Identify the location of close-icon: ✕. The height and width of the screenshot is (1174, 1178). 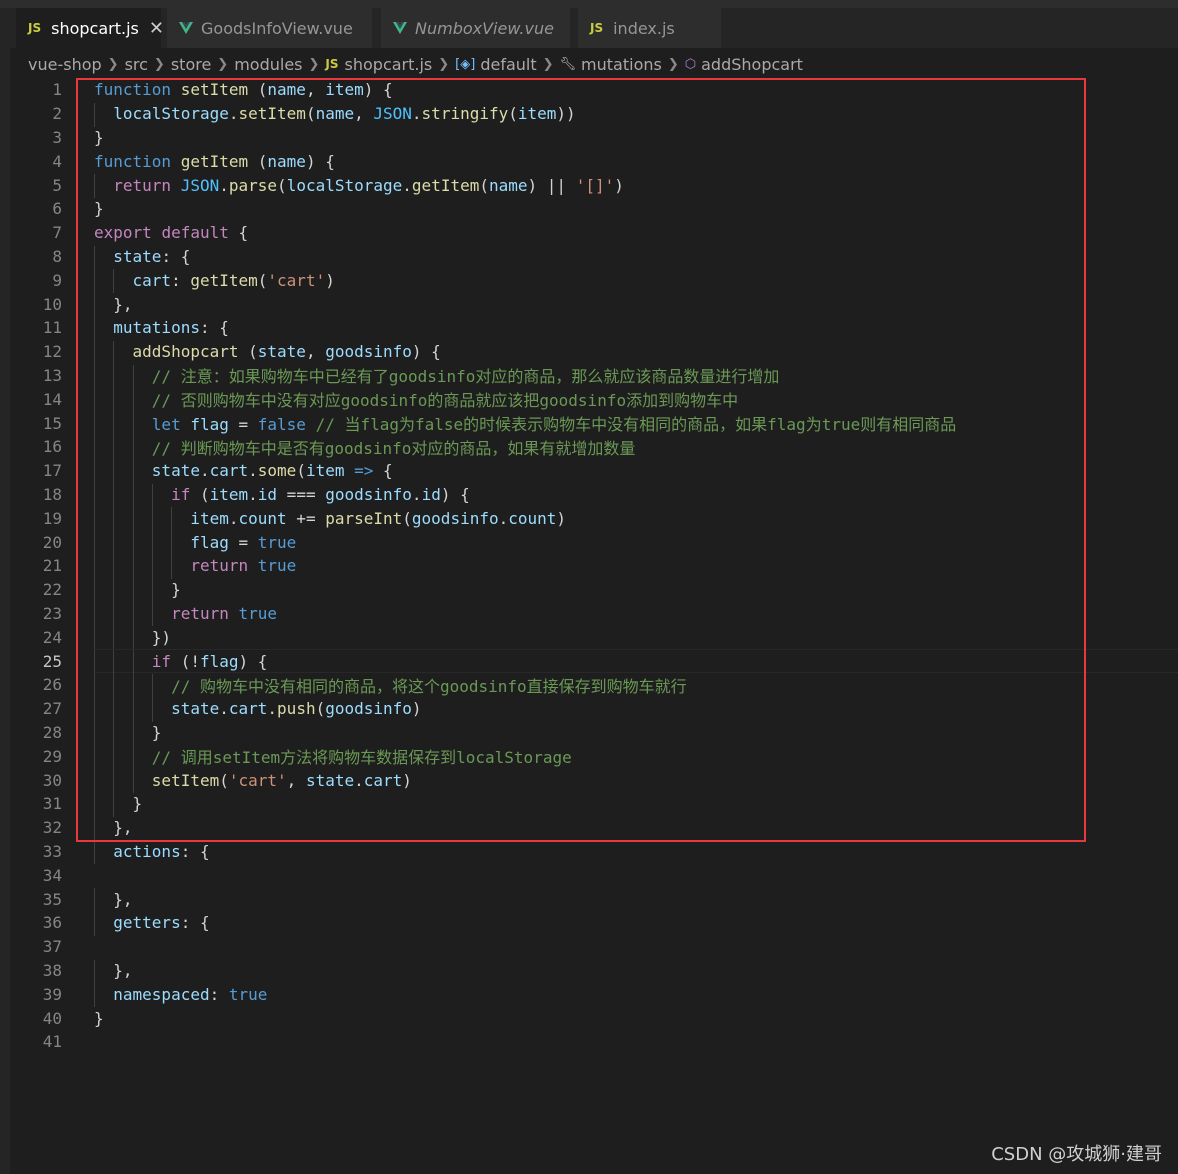
(156, 28).